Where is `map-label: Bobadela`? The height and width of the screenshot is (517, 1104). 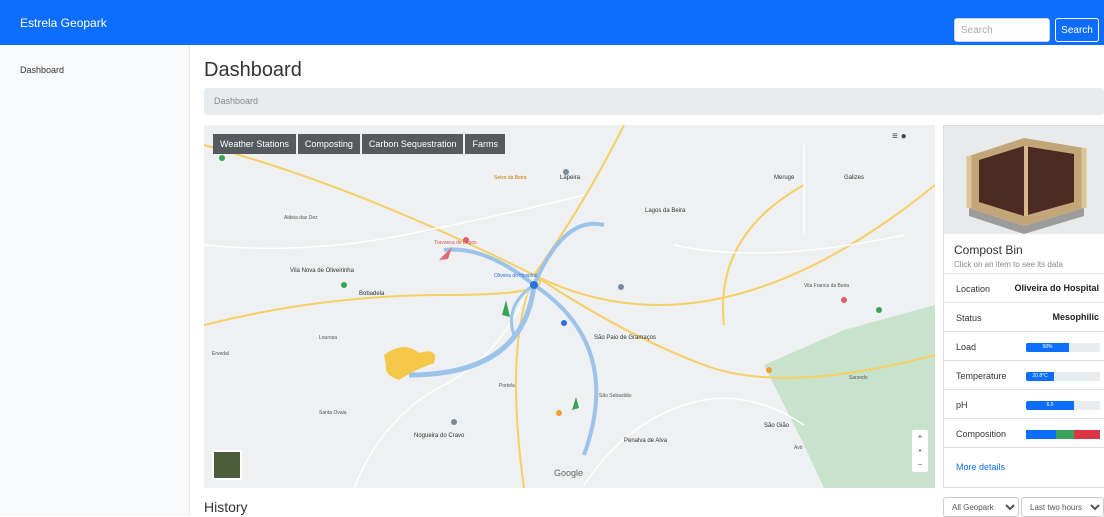 map-label: Bobadela is located at coordinates (372, 294).